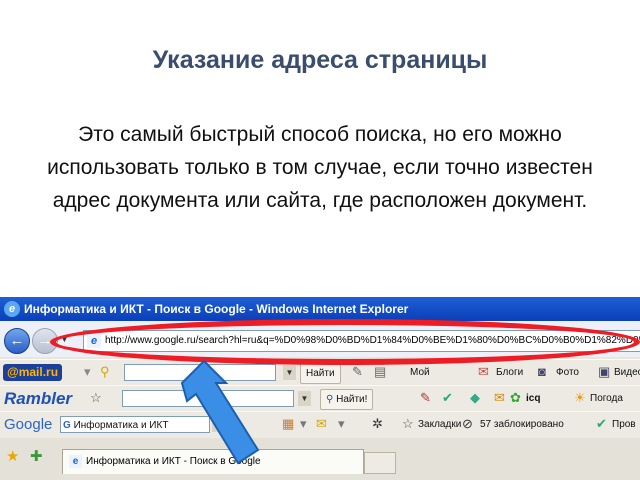  Describe the element at coordinates (320, 60) in the screenshot. I see `slide-title: Указание адреса страницы` at that location.